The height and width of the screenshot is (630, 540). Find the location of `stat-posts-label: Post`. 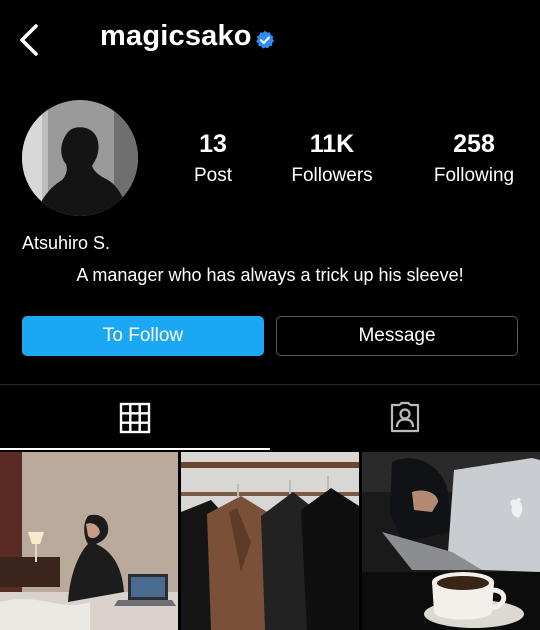

stat-posts-label: Post is located at coordinates (213, 175).